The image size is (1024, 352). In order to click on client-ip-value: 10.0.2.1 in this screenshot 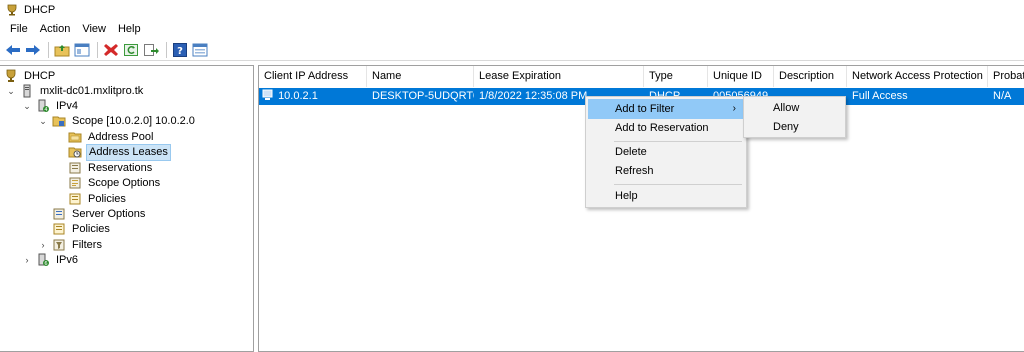, I will do `click(298, 96)`.